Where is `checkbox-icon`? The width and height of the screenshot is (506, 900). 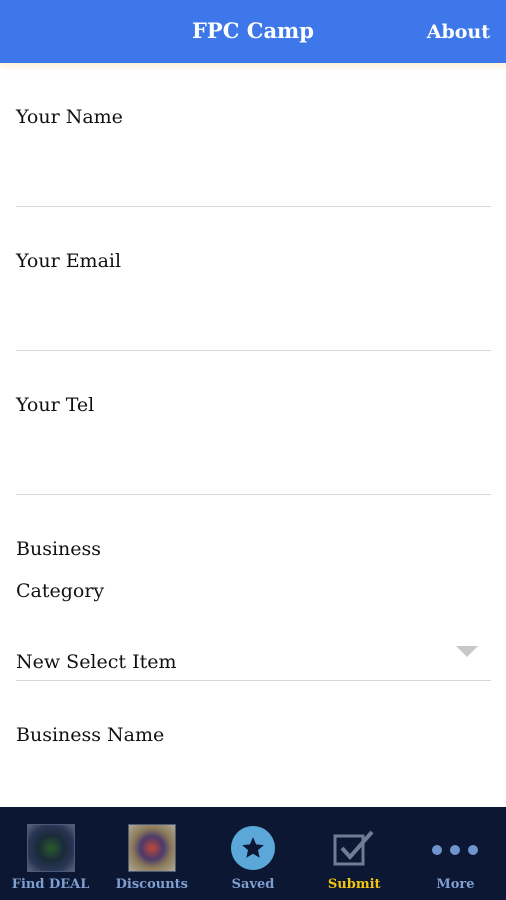
checkbox-icon is located at coordinates (353, 848).